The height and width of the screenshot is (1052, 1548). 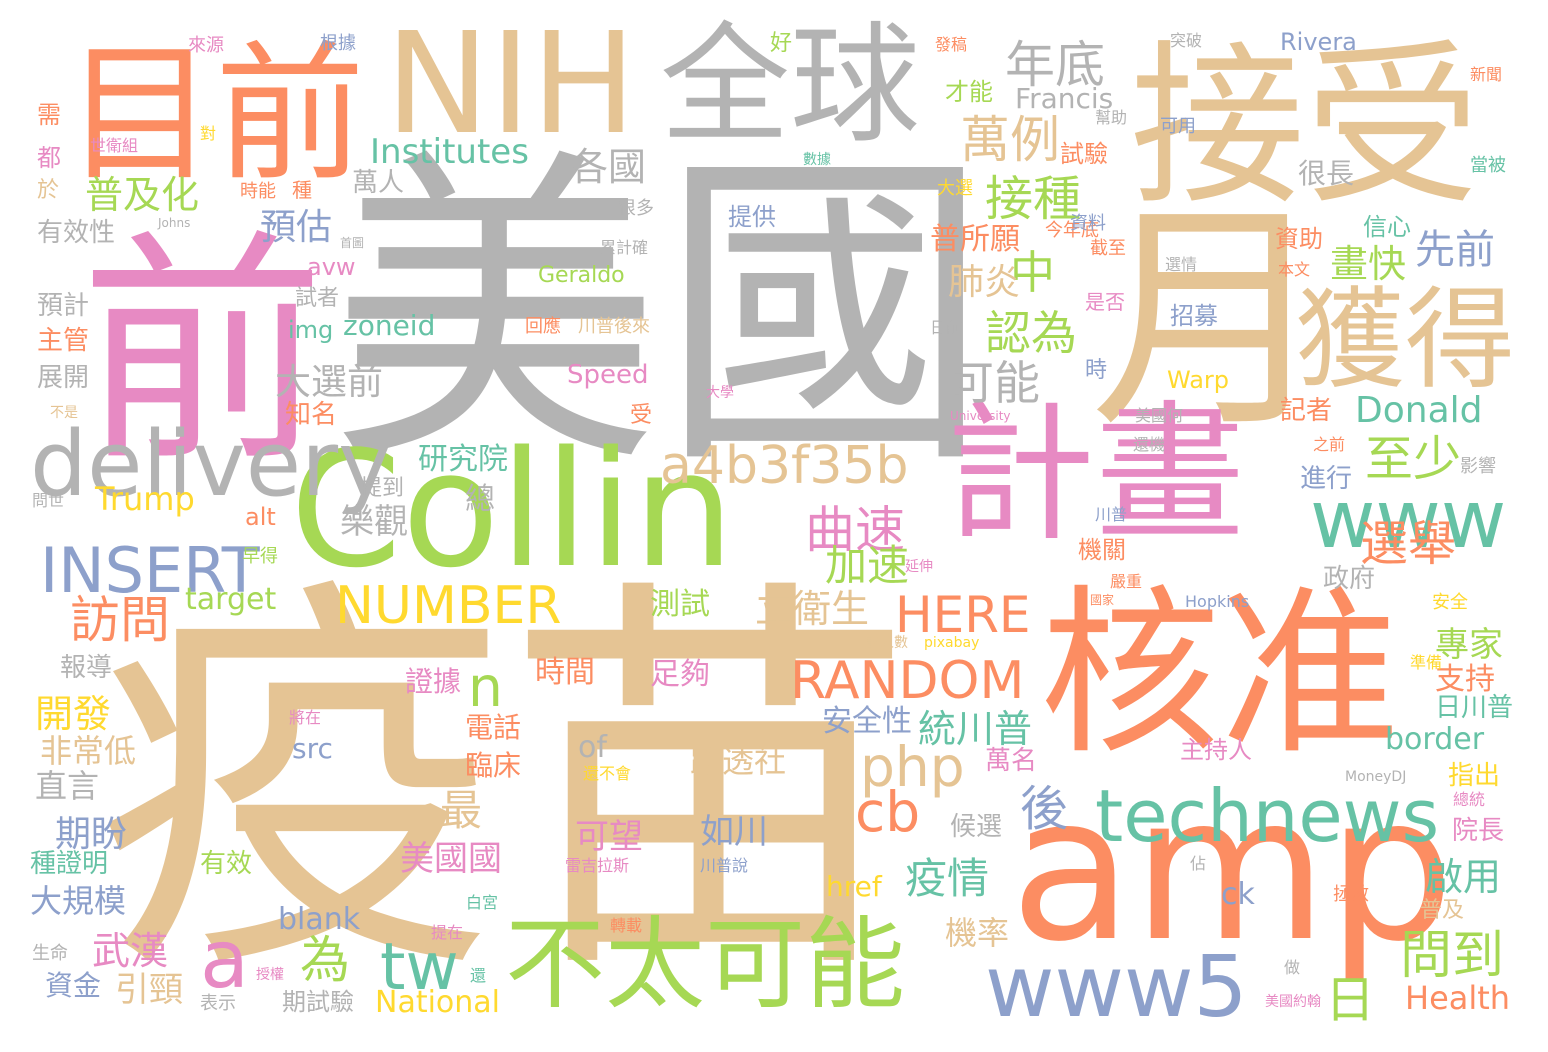 What do you see at coordinates (1486, 74) in the screenshot?
I see `word-197: 新聞` at bounding box center [1486, 74].